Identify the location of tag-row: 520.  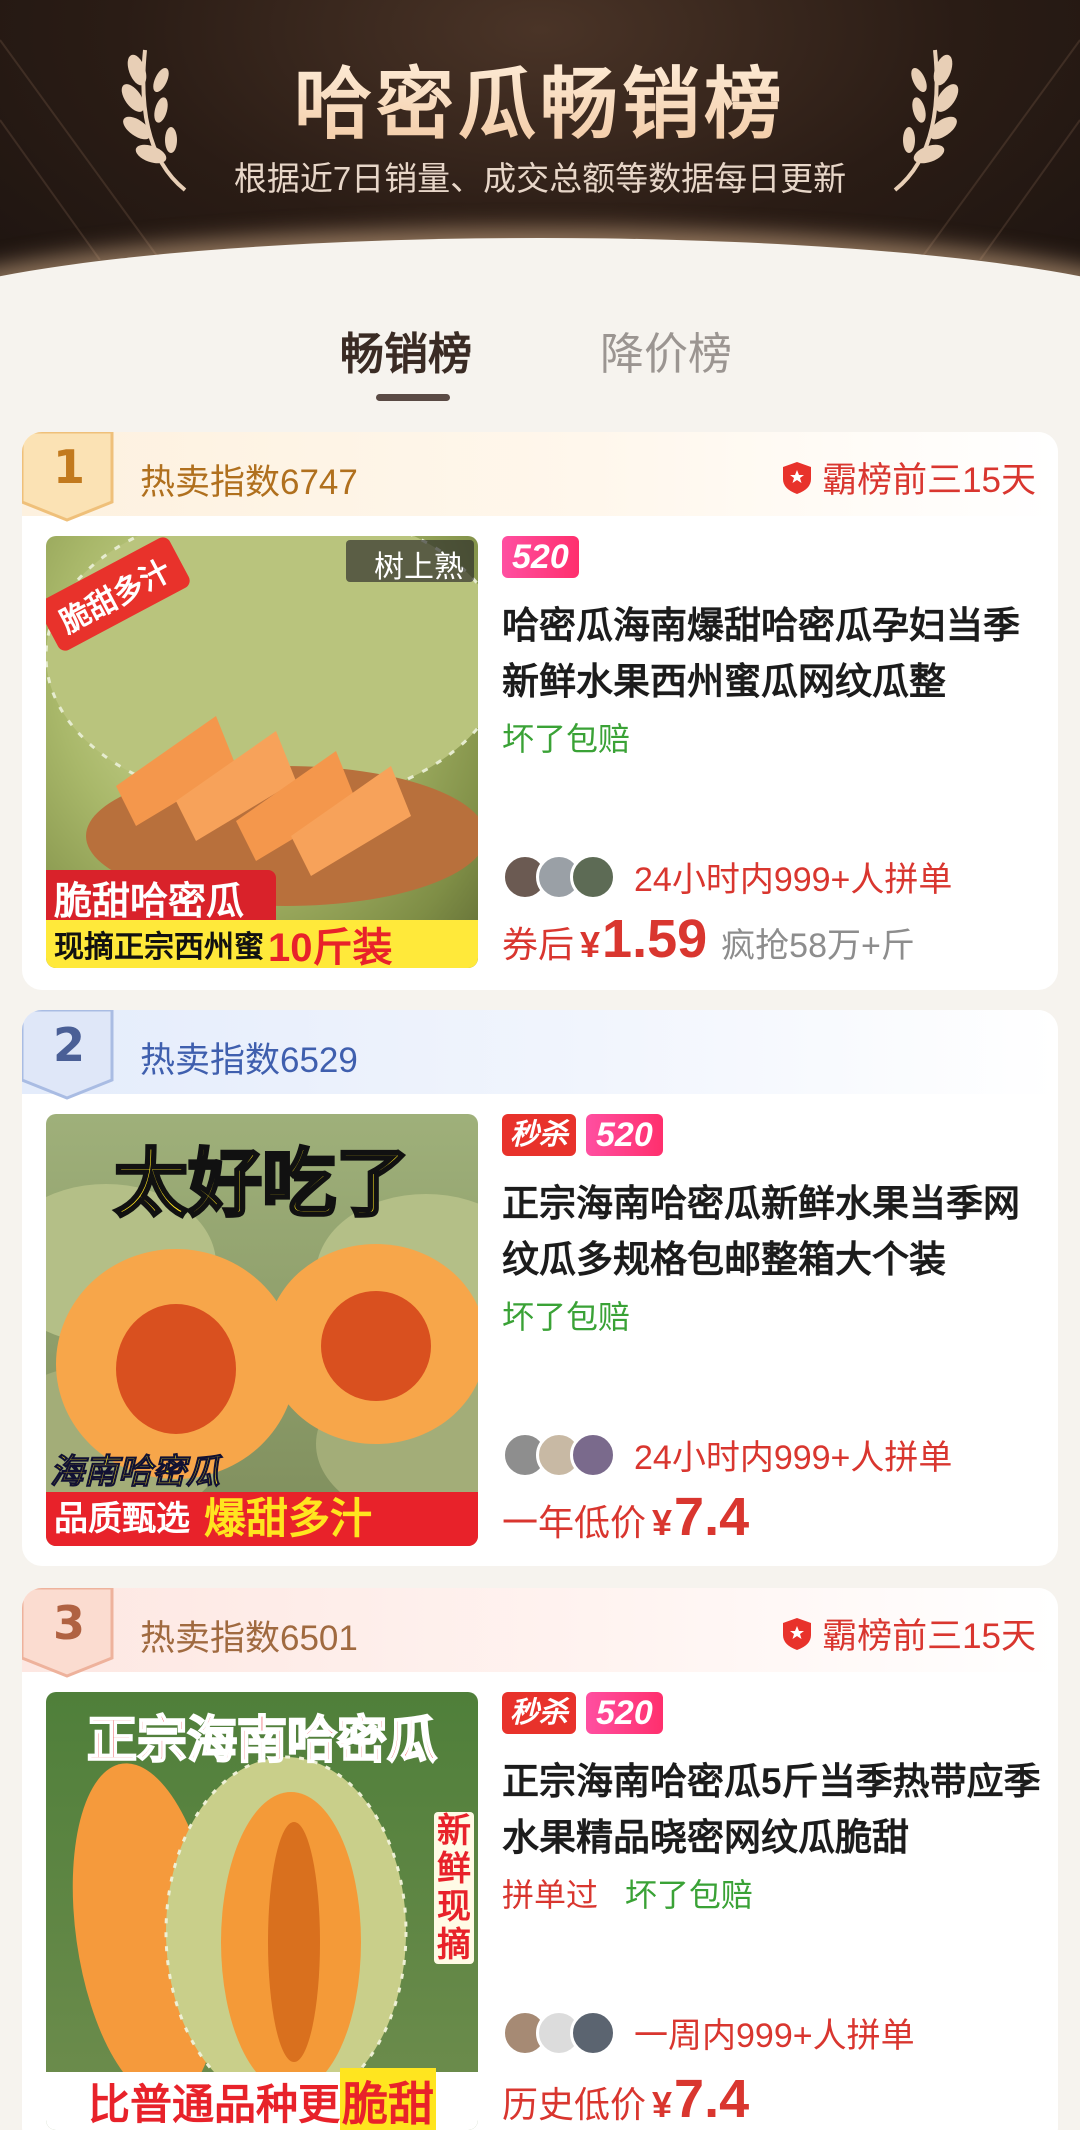
(772, 557).